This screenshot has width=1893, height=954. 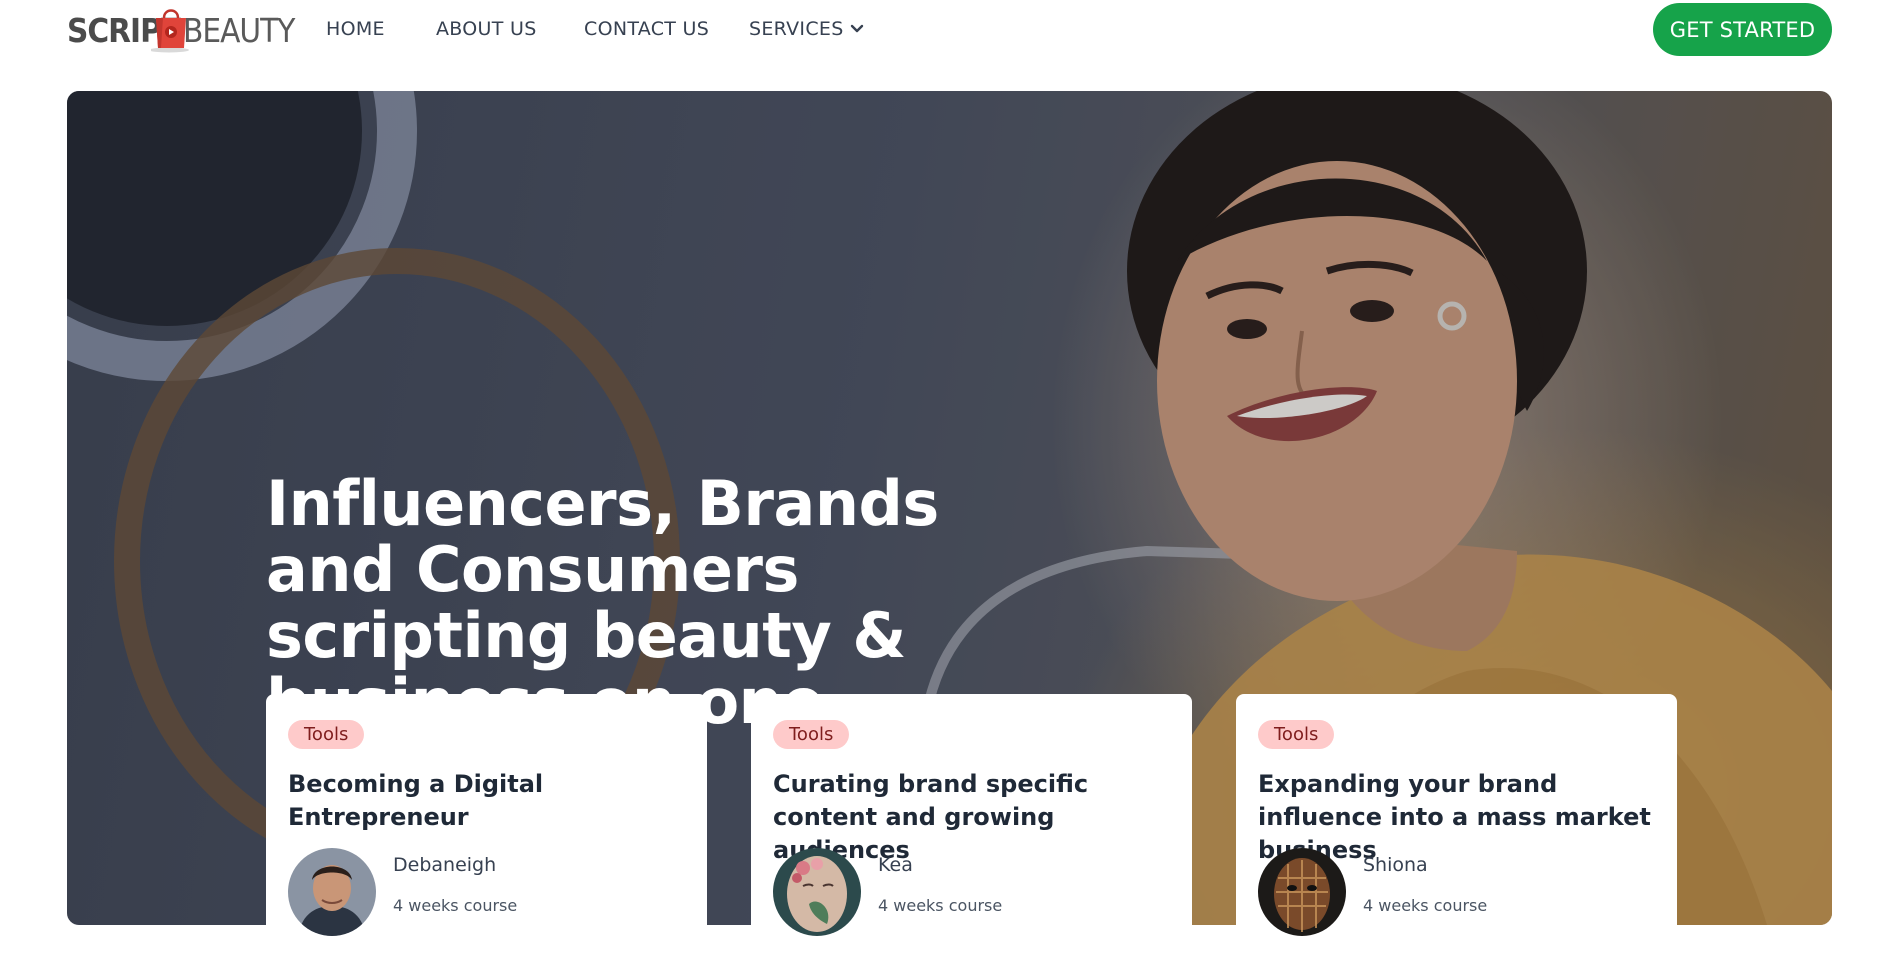 I want to click on logo-text-beauty: BEAUTY, so click(x=239, y=30).